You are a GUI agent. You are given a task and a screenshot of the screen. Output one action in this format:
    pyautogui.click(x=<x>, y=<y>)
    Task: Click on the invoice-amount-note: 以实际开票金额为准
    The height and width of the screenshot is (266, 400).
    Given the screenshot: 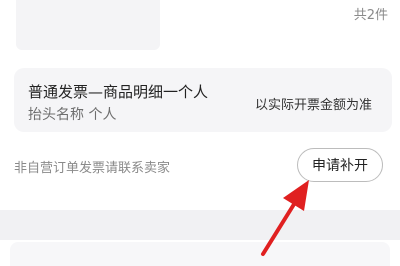 What is the action you would take?
    pyautogui.click(x=313, y=105)
    